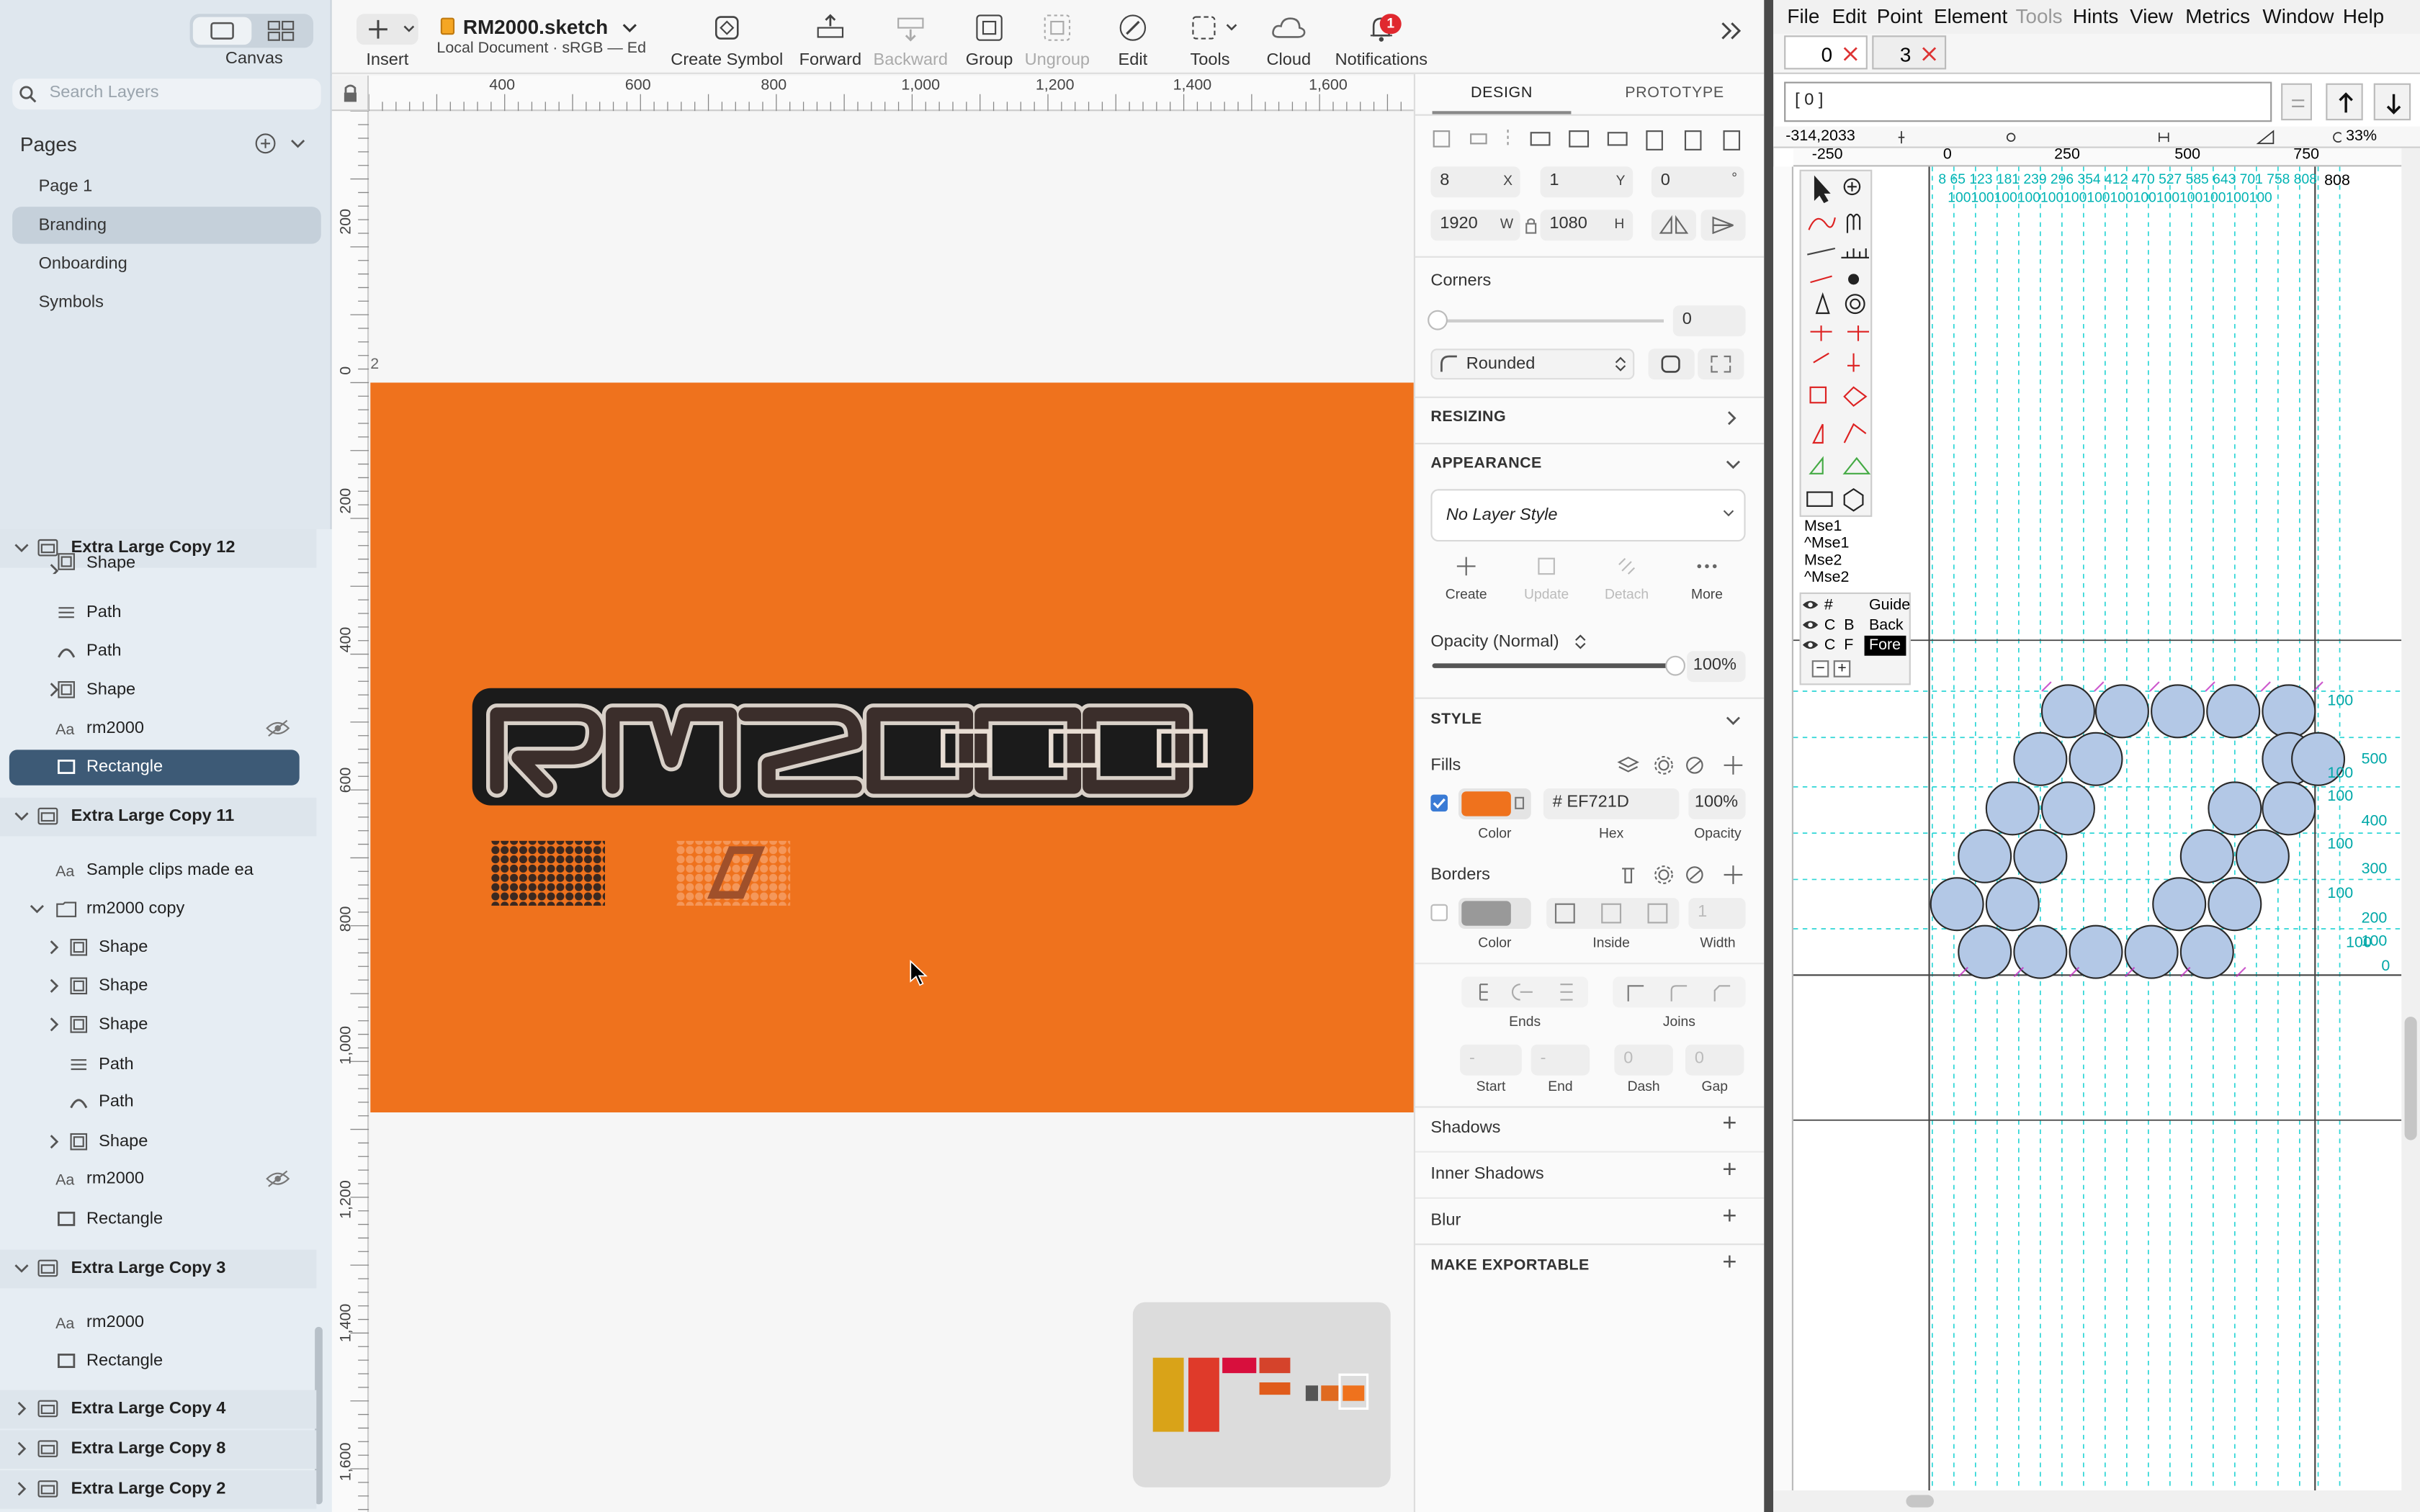 The width and height of the screenshot is (2420, 1512). Describe the element at coordinates (166, 264) in the screenshot. I see `page-item: Onboarding` at that location.